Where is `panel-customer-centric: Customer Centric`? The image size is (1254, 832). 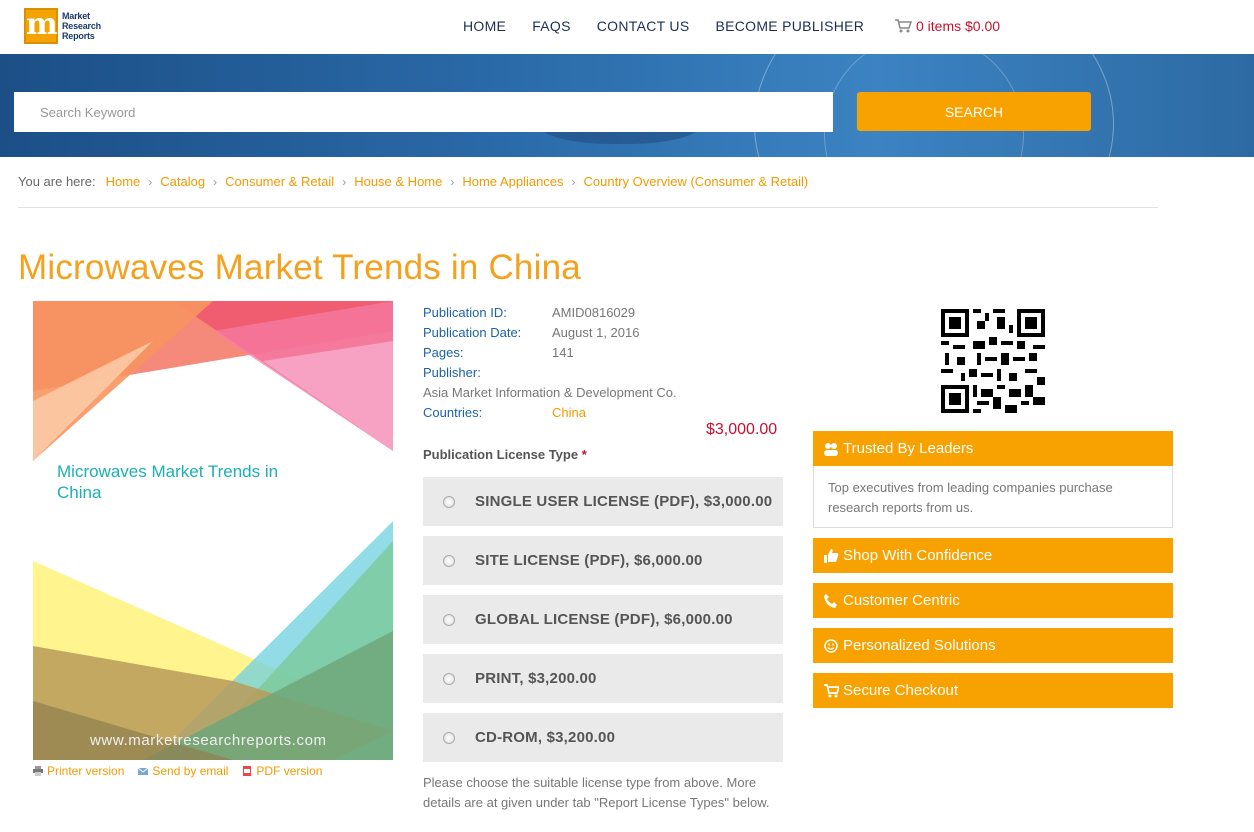 panel-customer-centric: Customer Centric is located at coordinates (993, 600).